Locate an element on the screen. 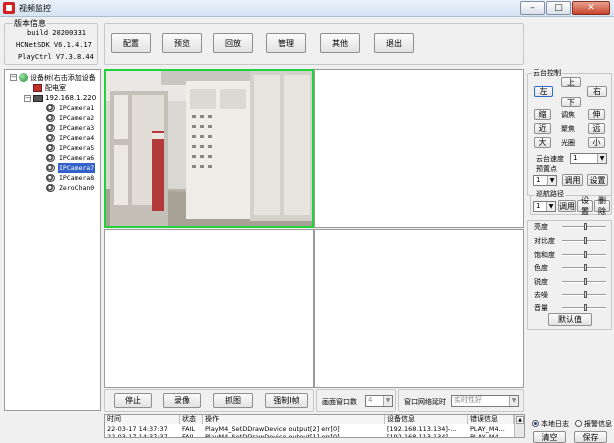  tree-camera-item: IPCamera6 is located at coordinates (76, 158).